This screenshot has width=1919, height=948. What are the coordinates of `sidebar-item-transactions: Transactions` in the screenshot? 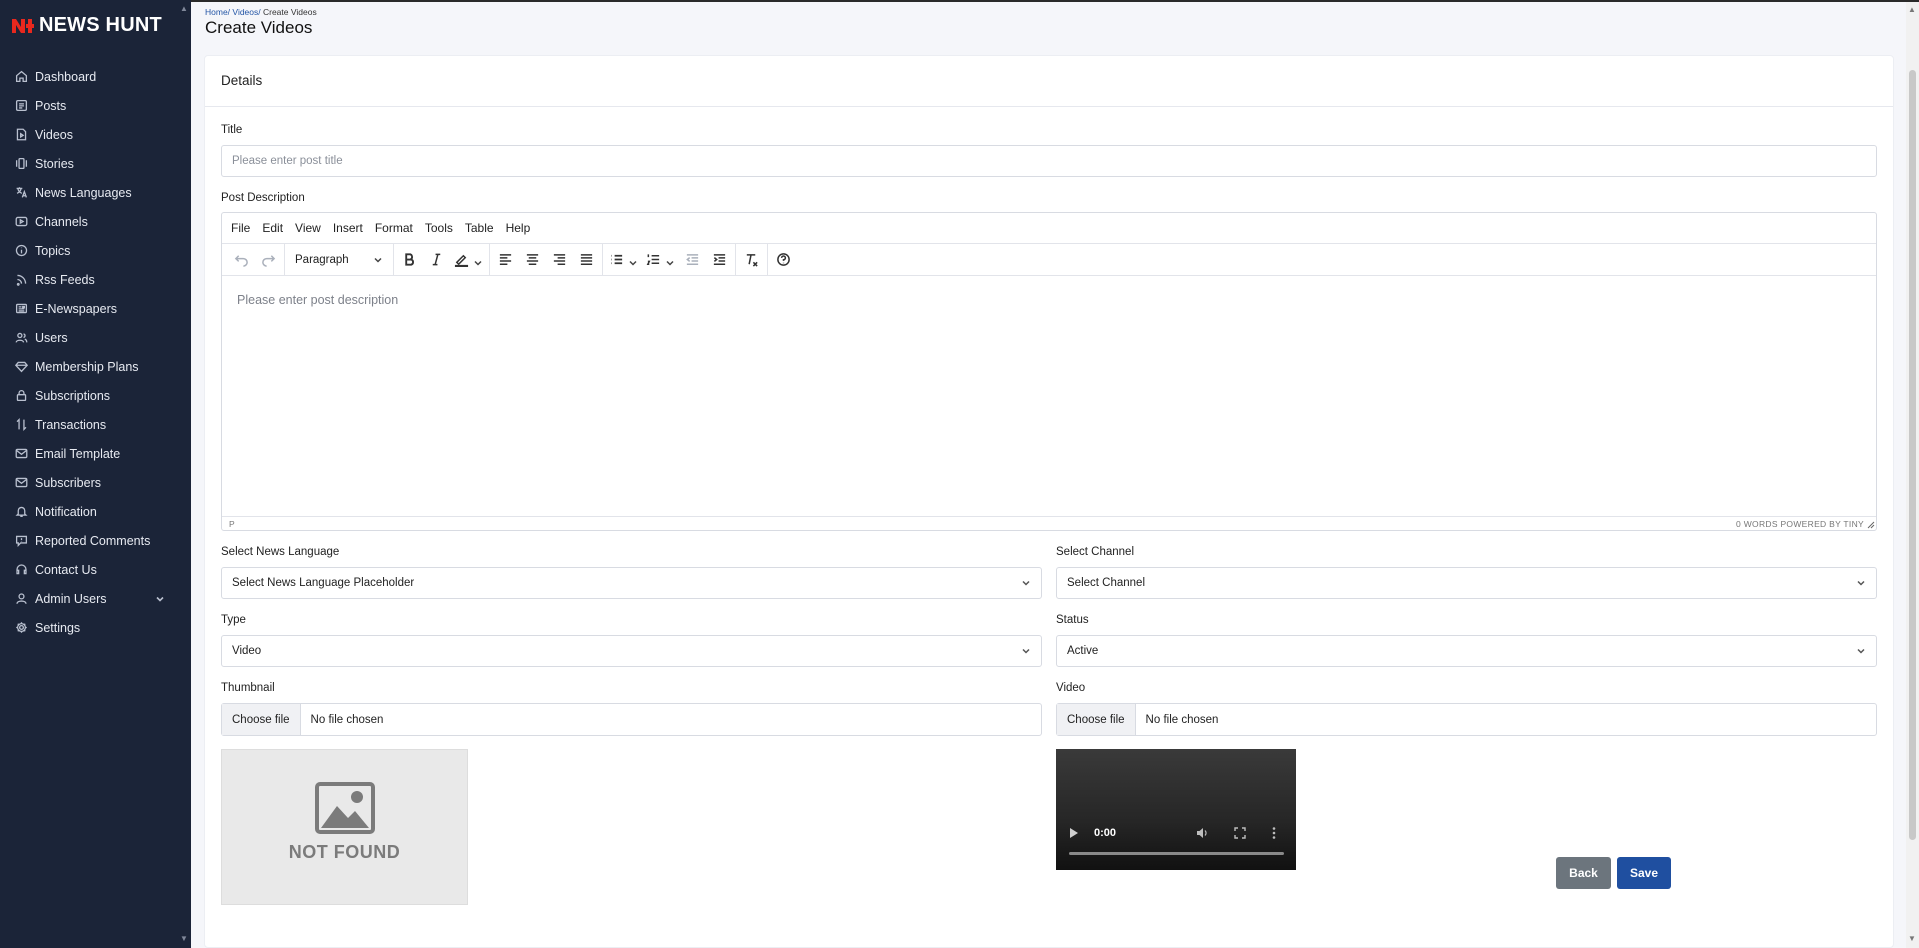 It's located at (95, 424).